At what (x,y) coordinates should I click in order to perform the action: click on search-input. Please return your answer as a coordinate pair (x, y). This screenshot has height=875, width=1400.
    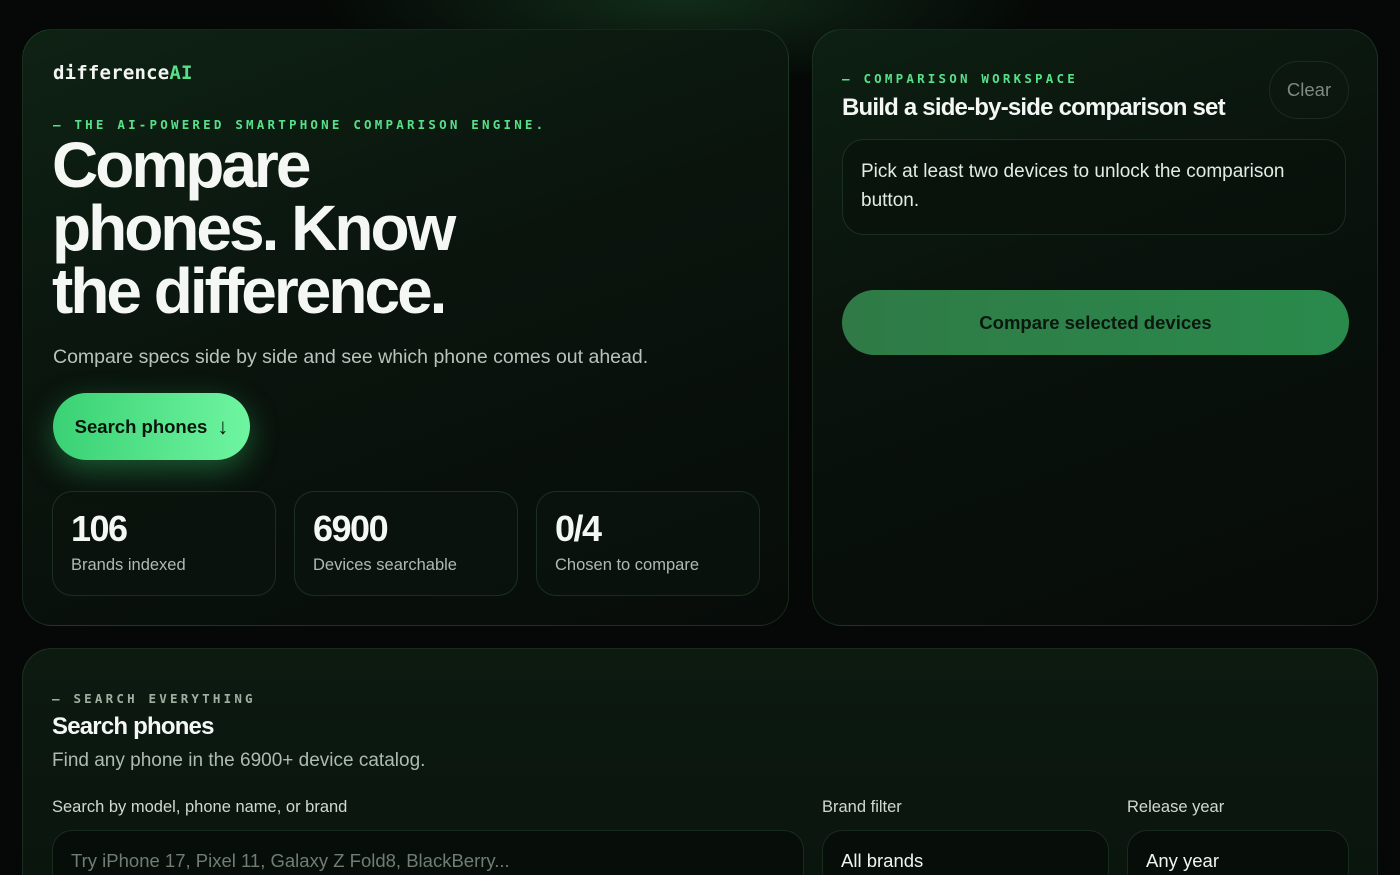
    Looking at the image, I should click on (428, 852).